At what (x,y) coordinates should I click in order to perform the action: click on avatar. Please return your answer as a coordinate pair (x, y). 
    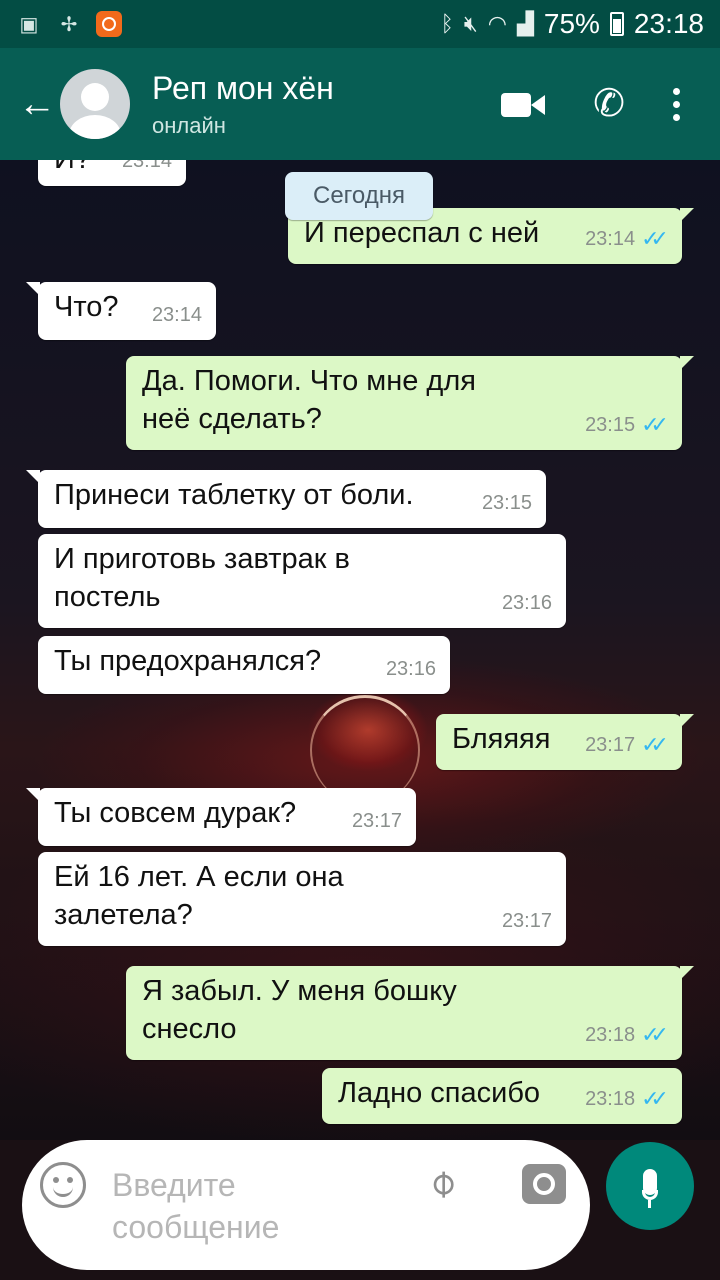
    Looking at the image, I should click on (95, 104).